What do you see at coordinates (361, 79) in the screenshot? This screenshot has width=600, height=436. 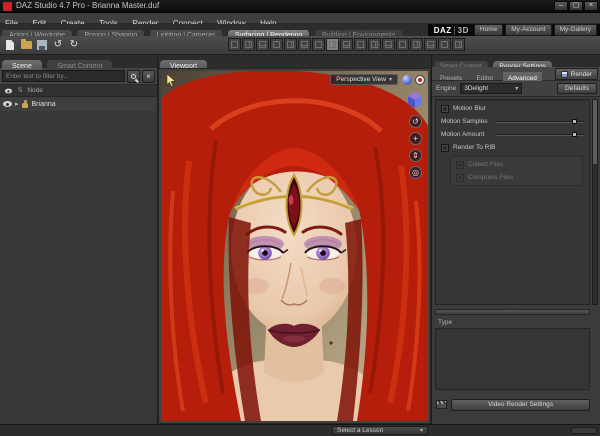 I see `camera-view-label: Perspective View` at bounding box center [361, 79].